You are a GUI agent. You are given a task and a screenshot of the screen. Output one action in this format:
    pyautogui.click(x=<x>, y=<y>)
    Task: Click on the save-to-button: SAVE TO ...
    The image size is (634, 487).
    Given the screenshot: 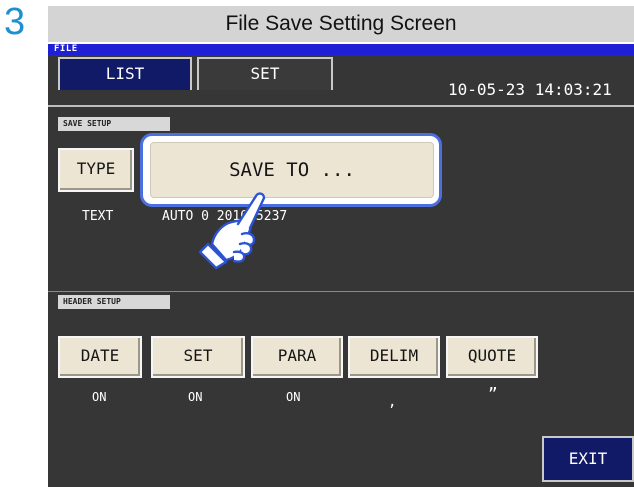 What is the action you would take?
    pyautogui.click(x=292, y=170)
    